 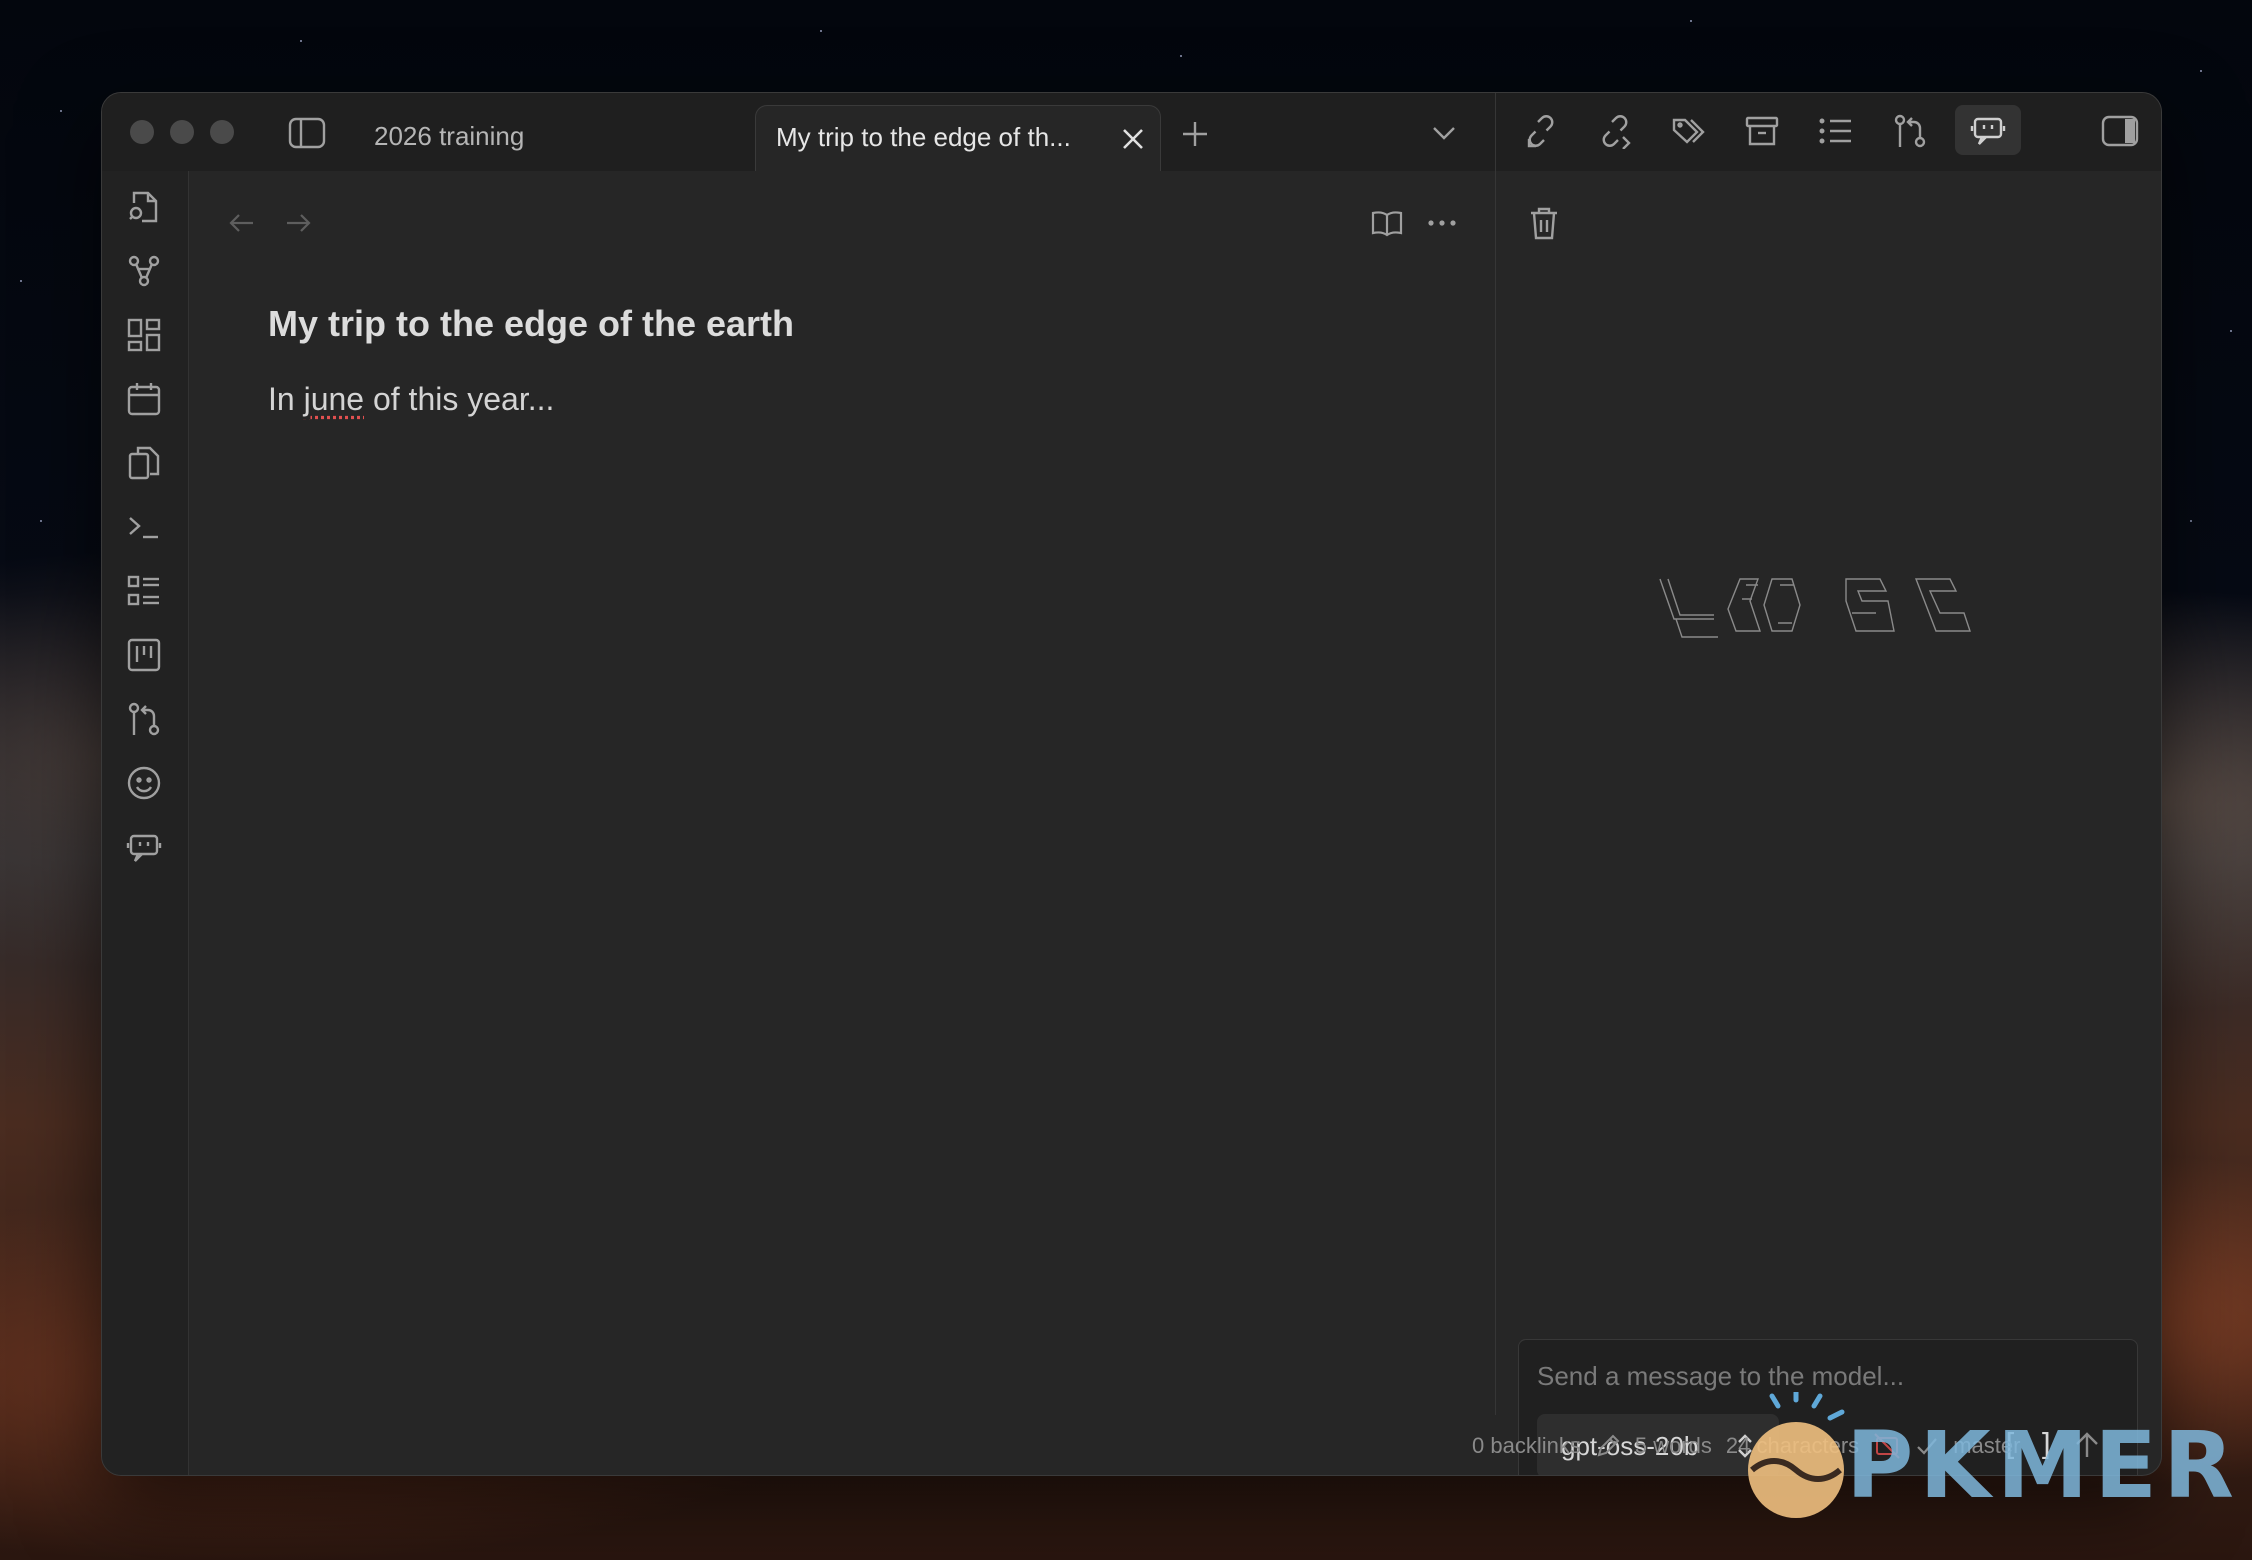 What do you see at coordinates (144, 463) in the screenshot?
I see `templates-icon` at bounding box center [144, 463].